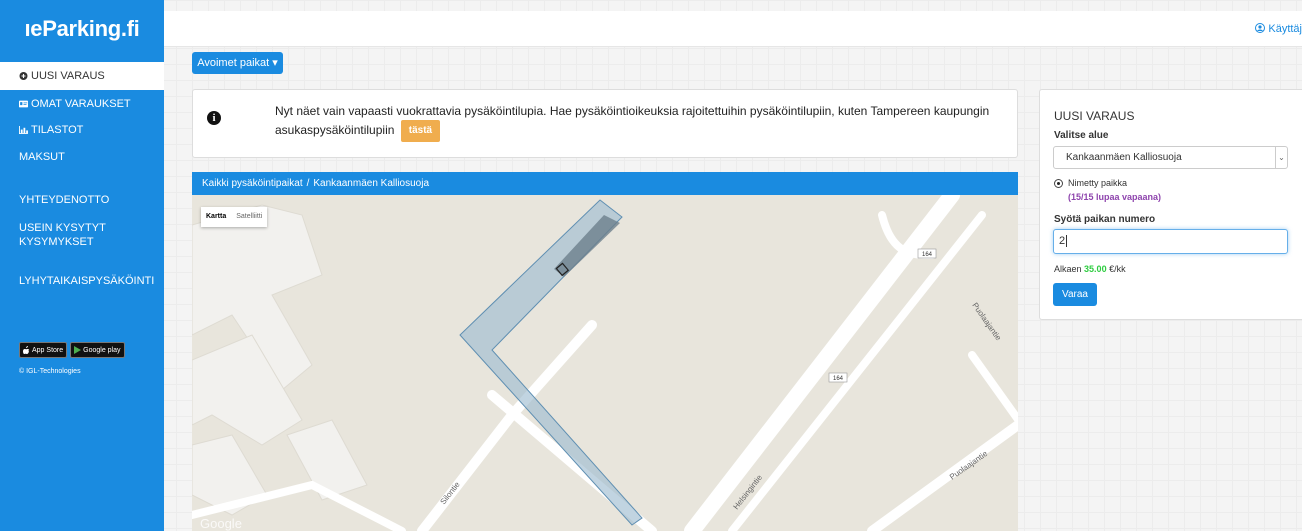 The image size is (1302, 531). What do you see at coordinates (62, 235) in the screenshot?
I see `sidebar-item-label: USEIN KYSYTYT KYSYMYKSET` at bounding box center [62, 235].